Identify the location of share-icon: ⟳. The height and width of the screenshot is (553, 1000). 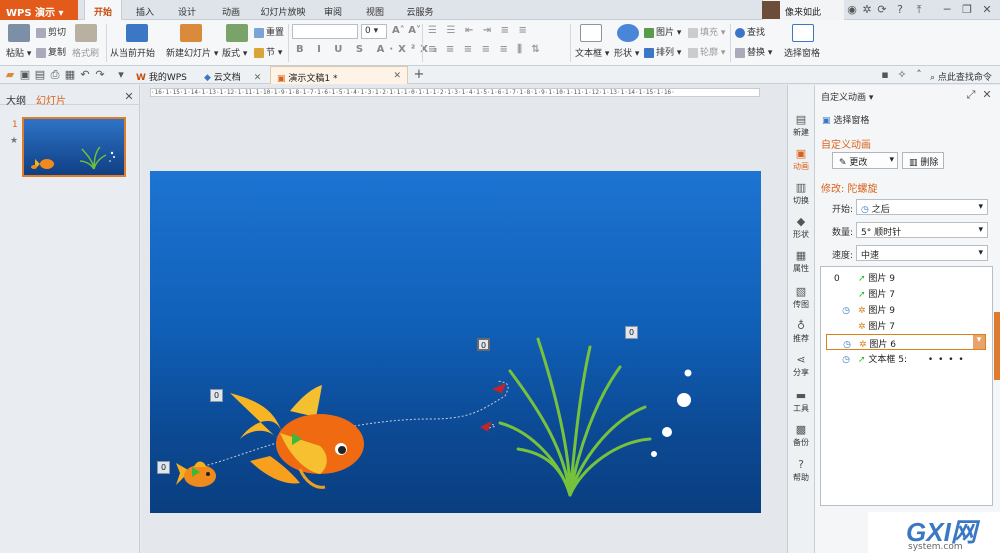
(882, 10).